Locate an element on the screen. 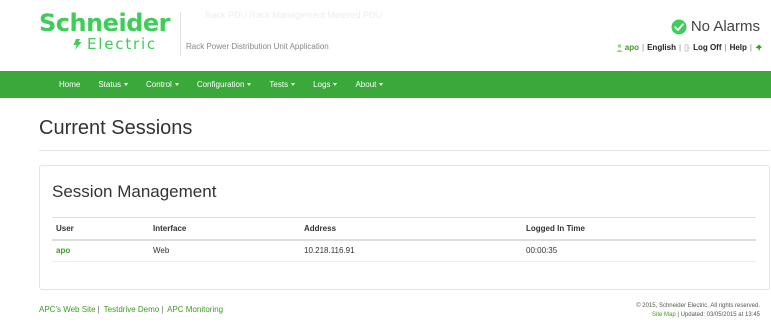 This screenshot has width=771, height=323. panel-title: Session Management is located at coordinates (134, 191).